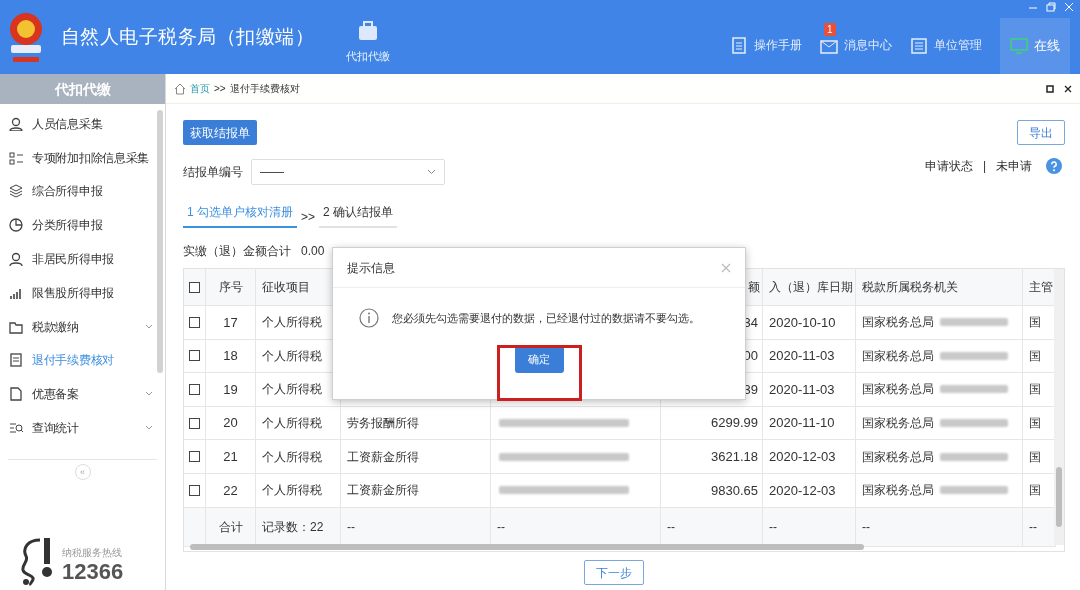 This screenshot has height=590, width=1080. Describe the element at coordinates (368, 37) in the screenshot. I see `nav-tab: 代扣代缴` at that location.